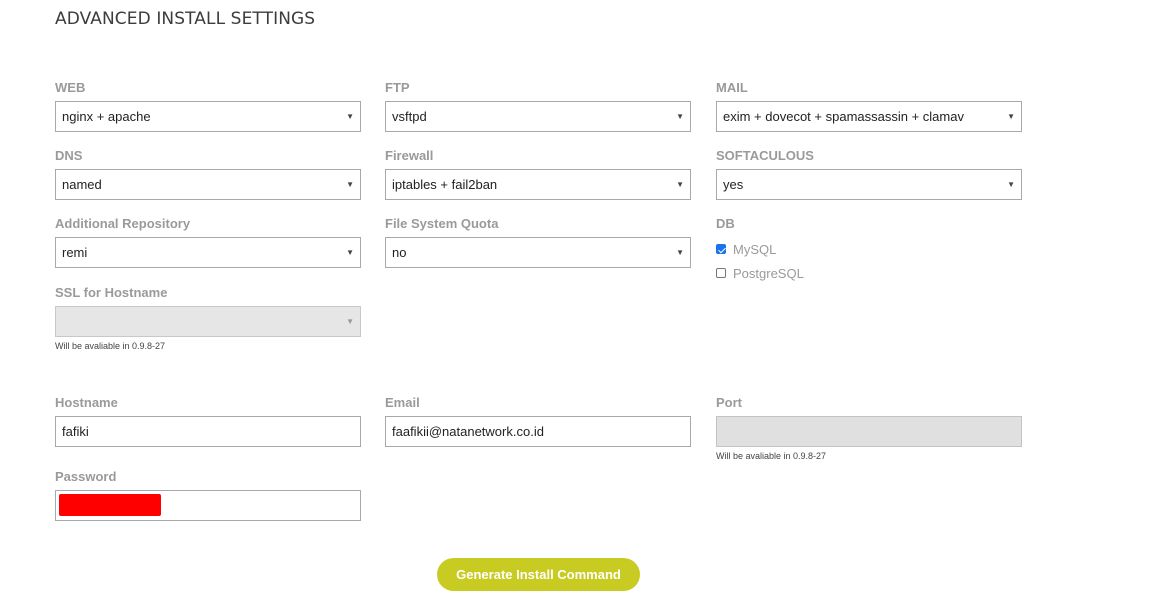  Describe the element at coordinates (729, 402) in the screenshot. I see `port-label: Port` at that location.